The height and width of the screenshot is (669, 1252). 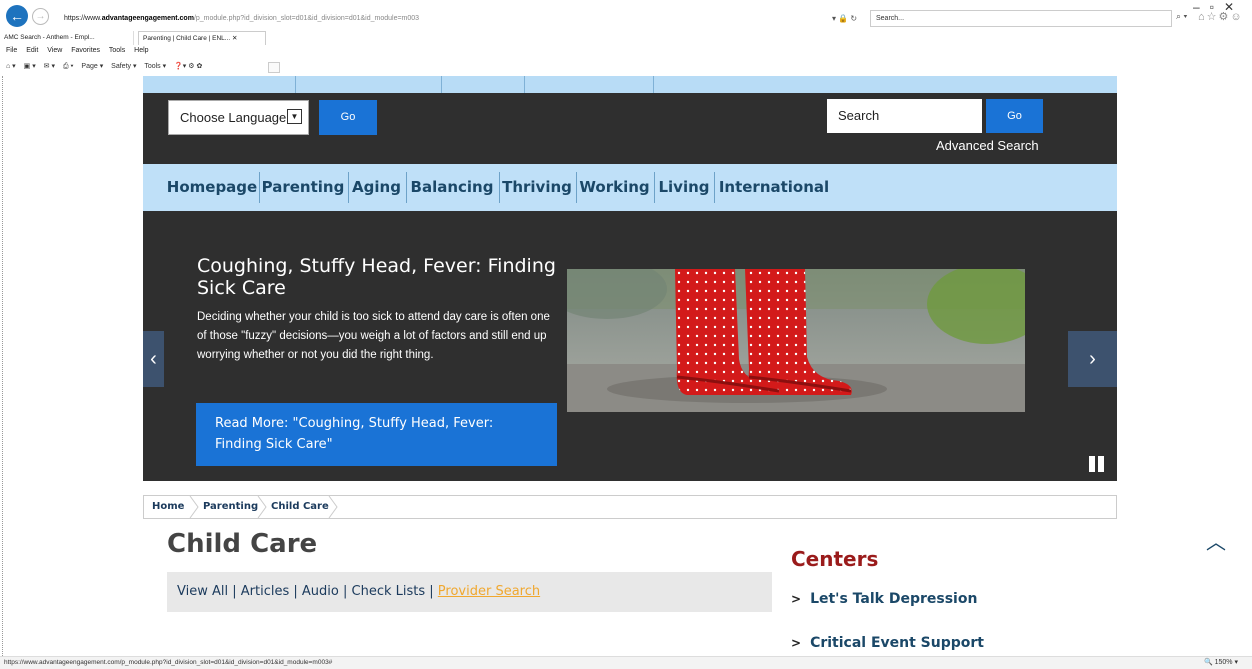 What do you see at coordinates (630, 84) in the screenshot?
I see `top-strip` at bounding box center [630, 84].